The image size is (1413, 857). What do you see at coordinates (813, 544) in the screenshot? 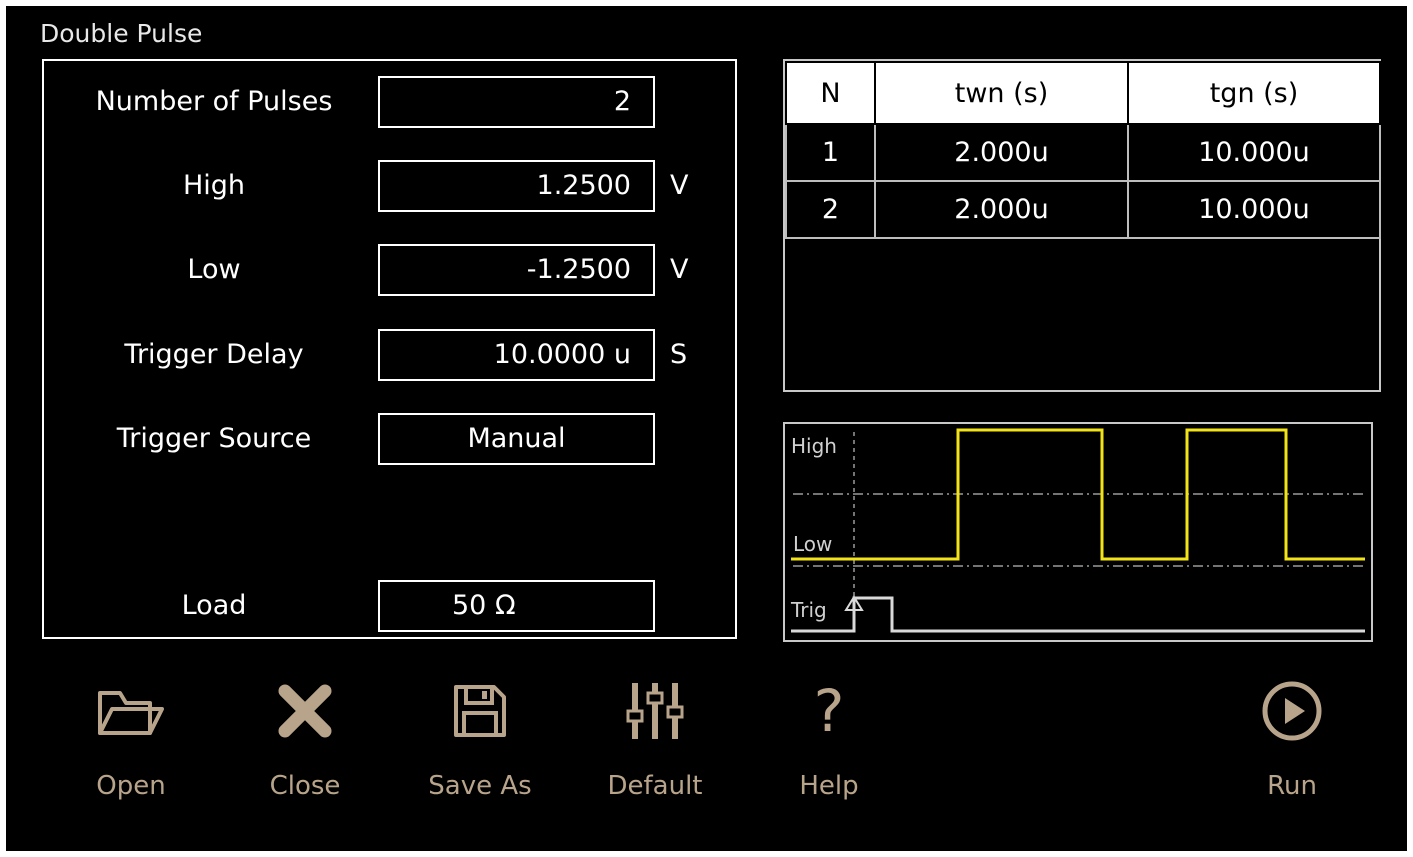
I see `waveform-low-label: Low` at bounding box center [813, 544].